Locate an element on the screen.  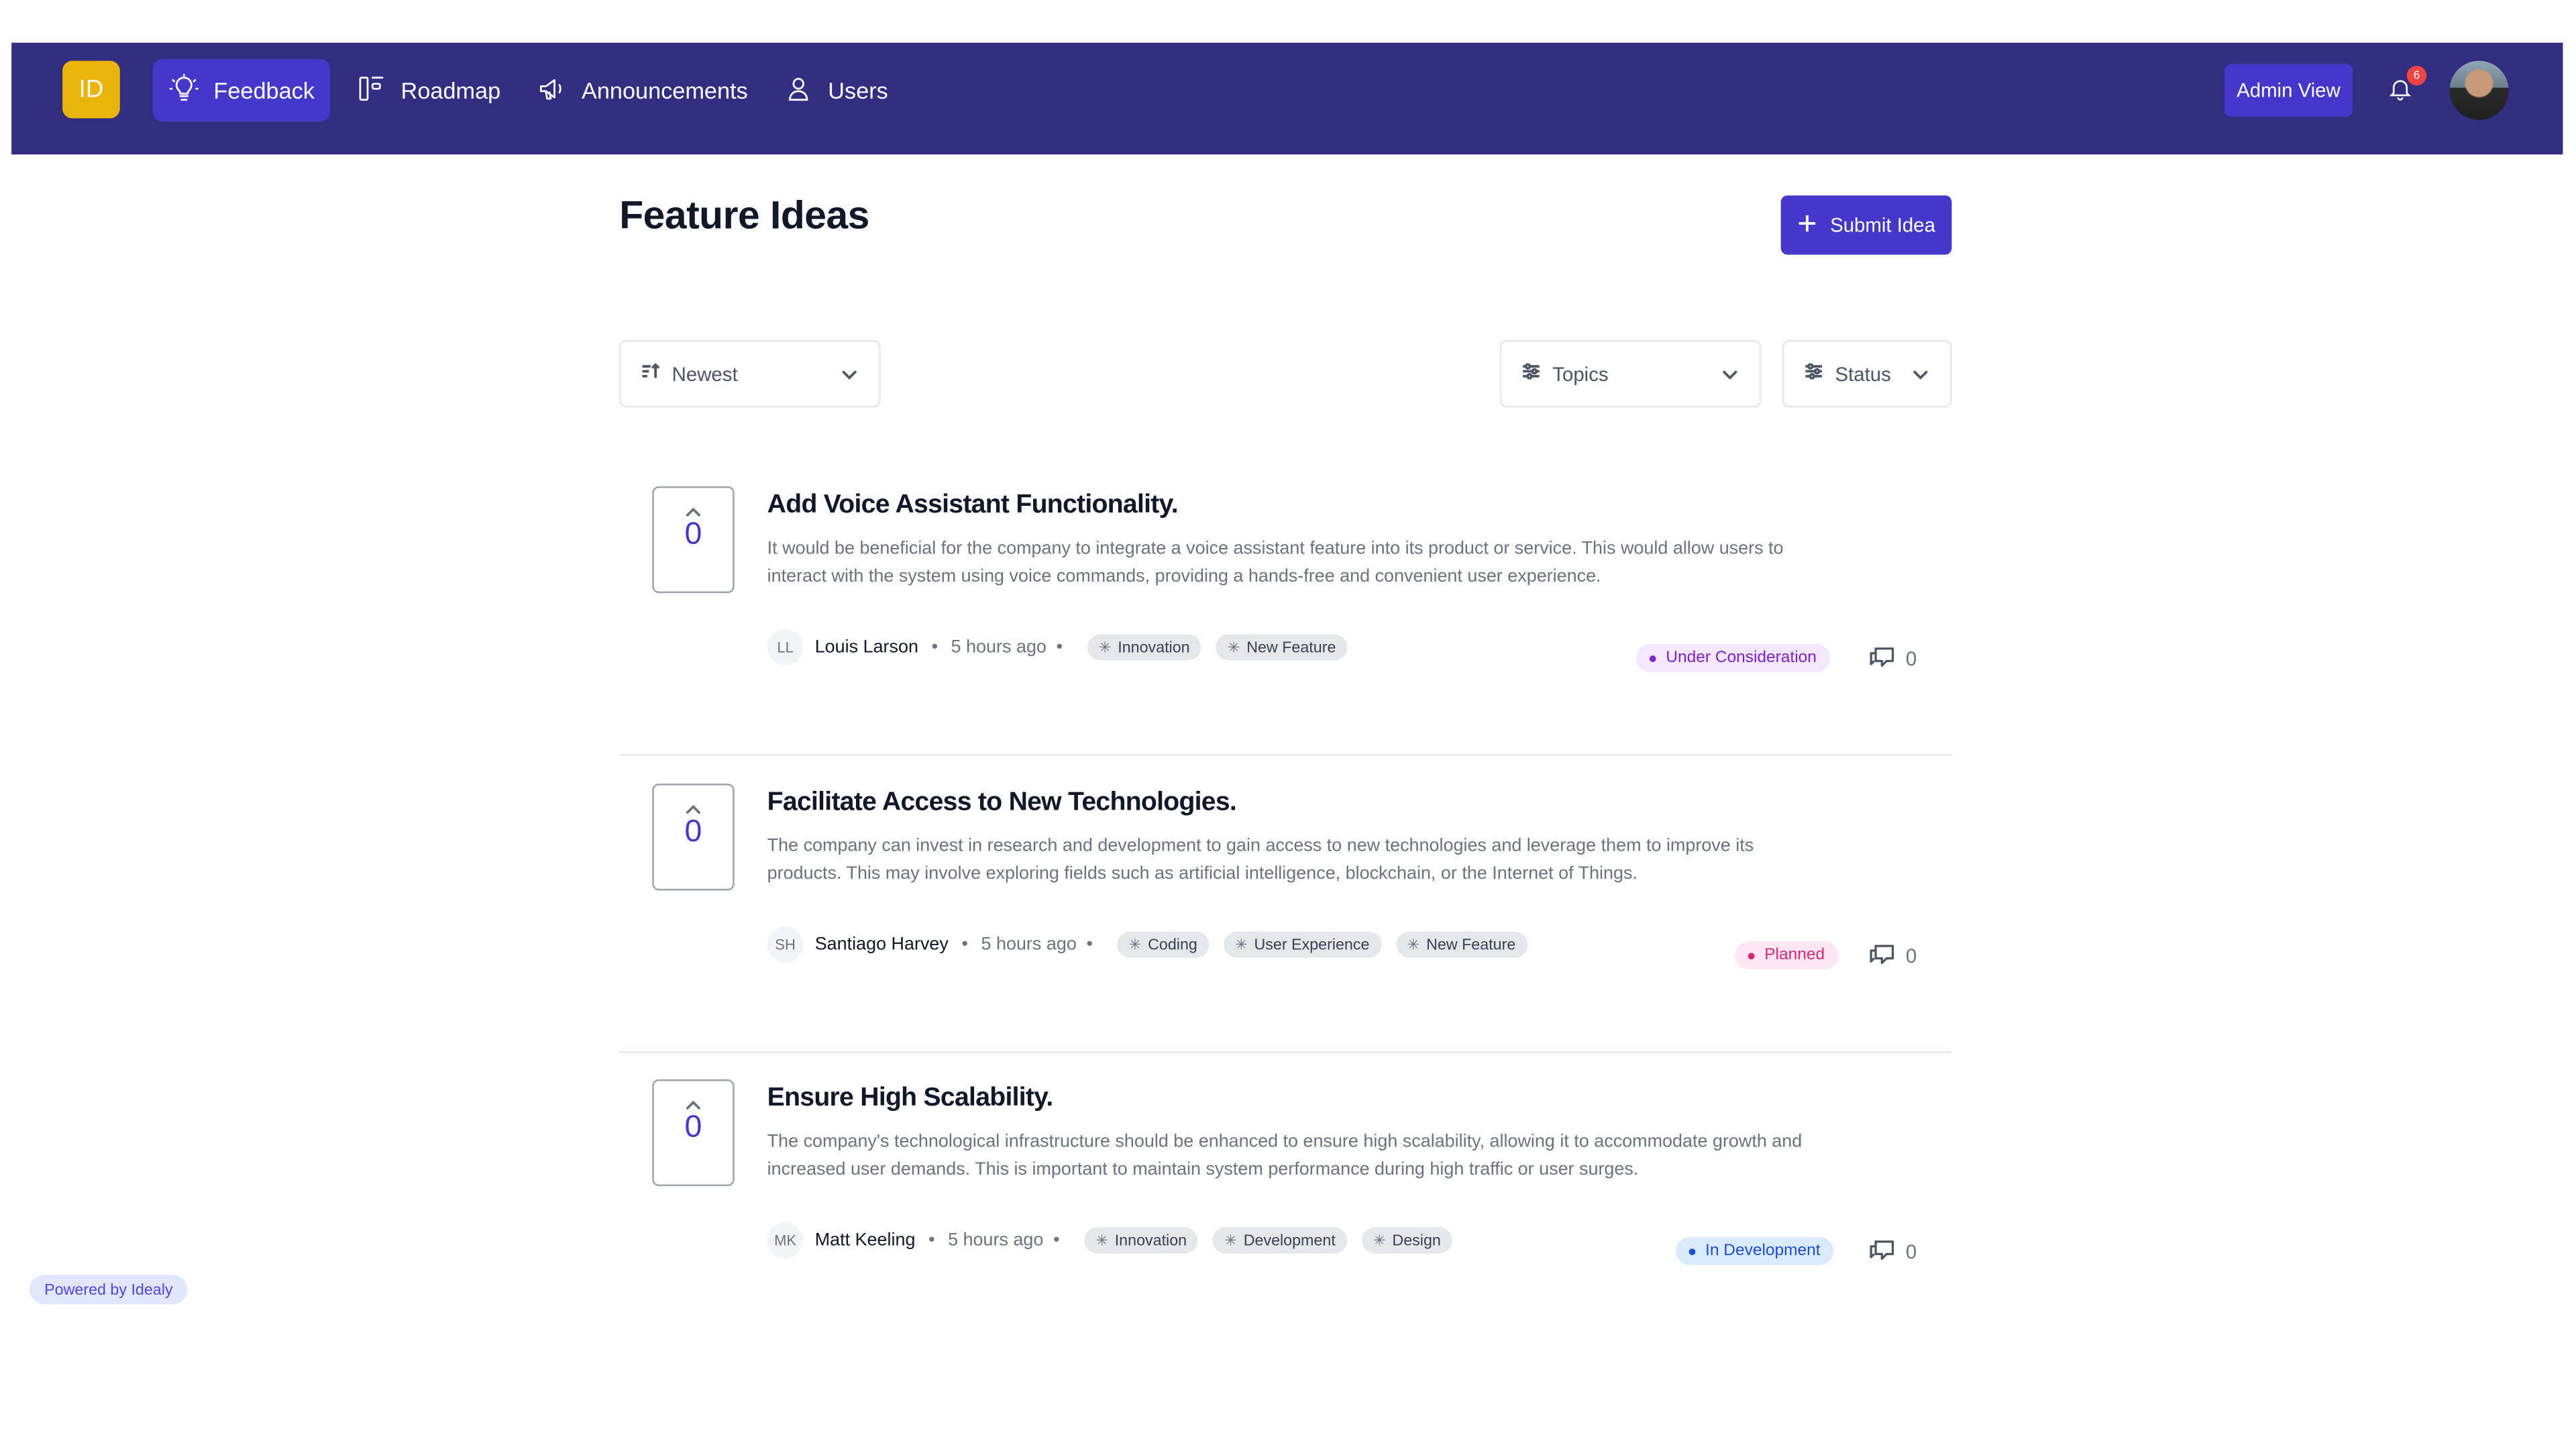
tag-label: Coding is located at coordinates (1172, 944).